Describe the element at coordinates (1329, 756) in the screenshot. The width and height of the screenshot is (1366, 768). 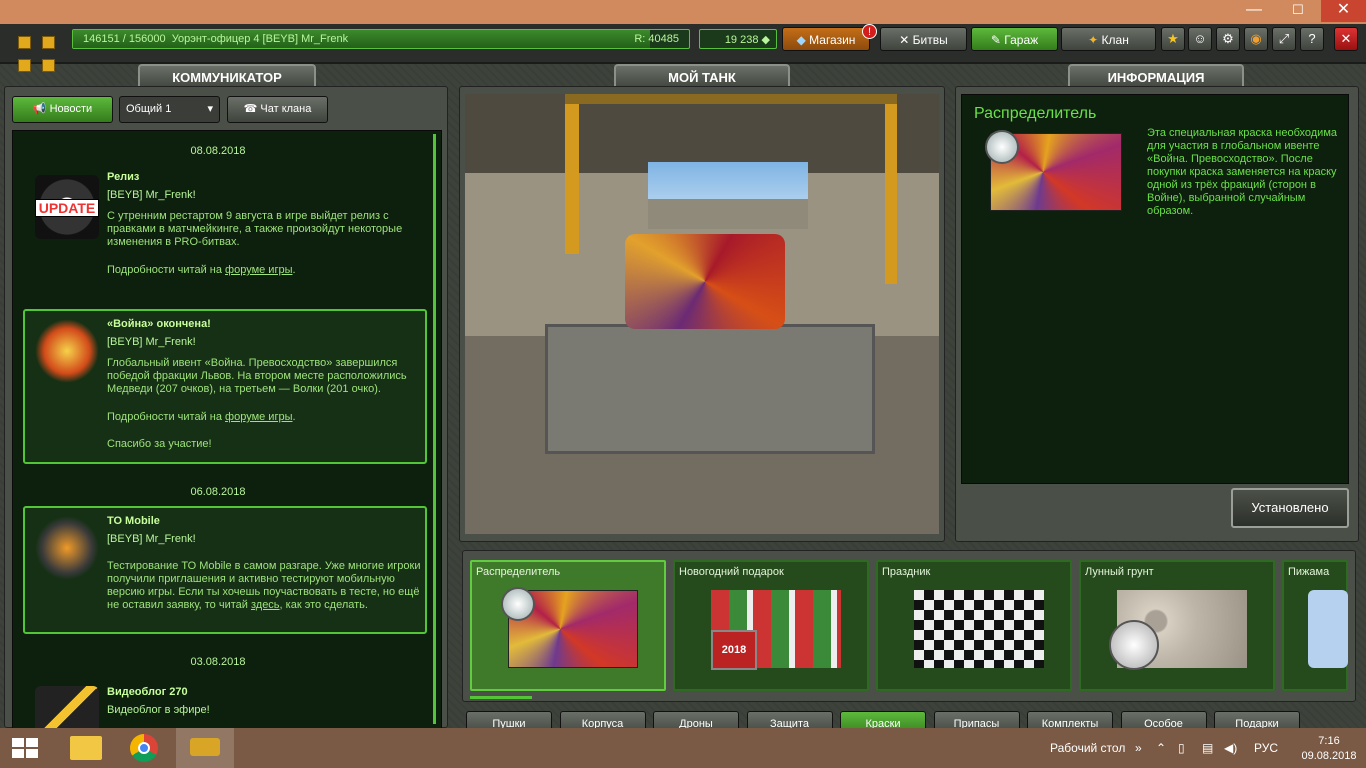
I see `clock-date: 09.08.2018` at that location.